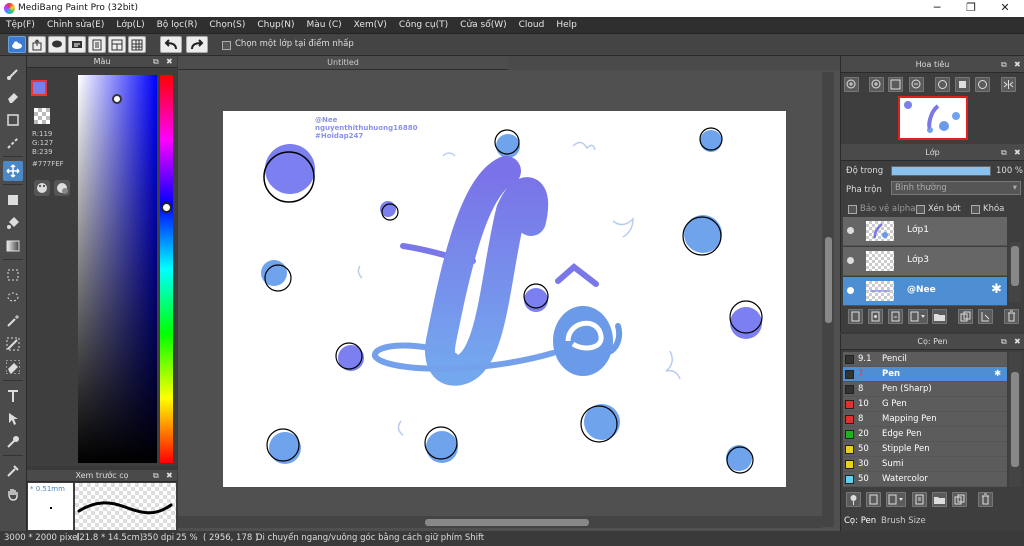 The image size is (1024, 546). I want to click on hand-tool-icon, so click(13, 494).